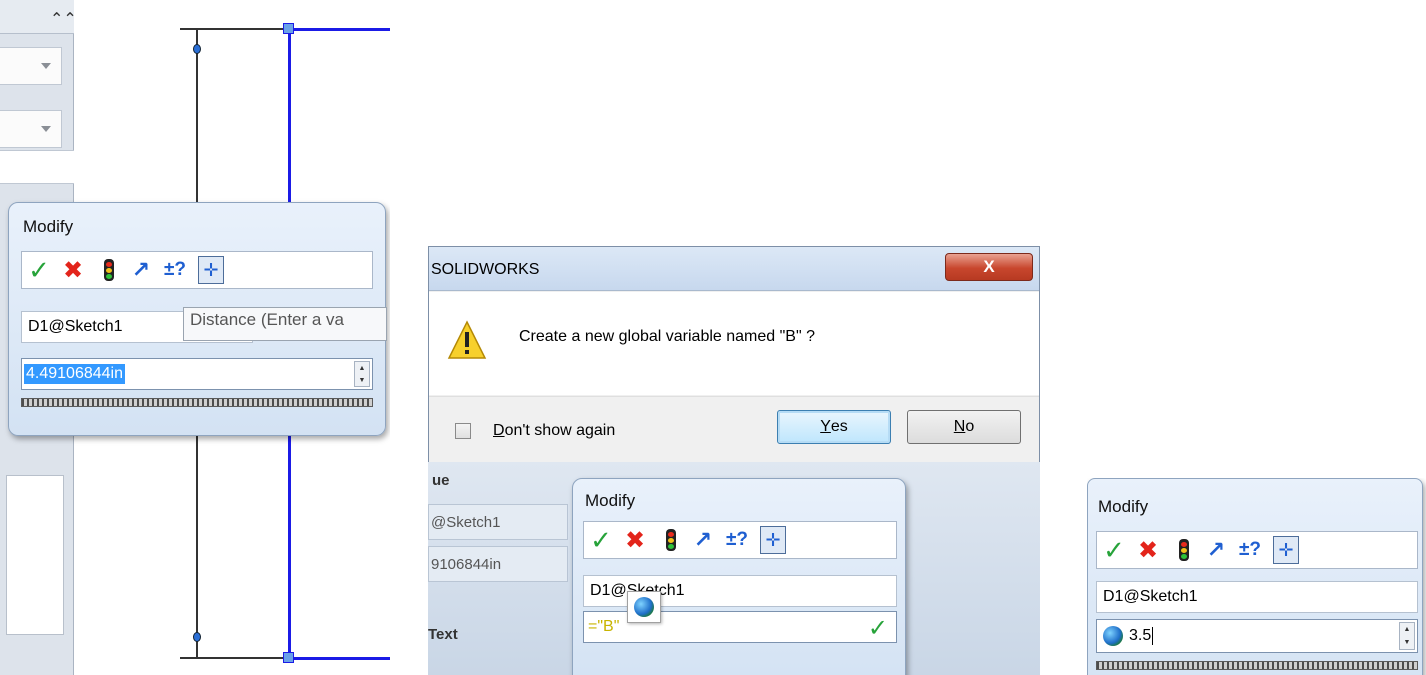 This screenshot has height=675, width=1426. What do you see at coordinates (554, 431) in the screenshot?
I see `dont-show-label: Don't show again` at bounding box center [554, 431].